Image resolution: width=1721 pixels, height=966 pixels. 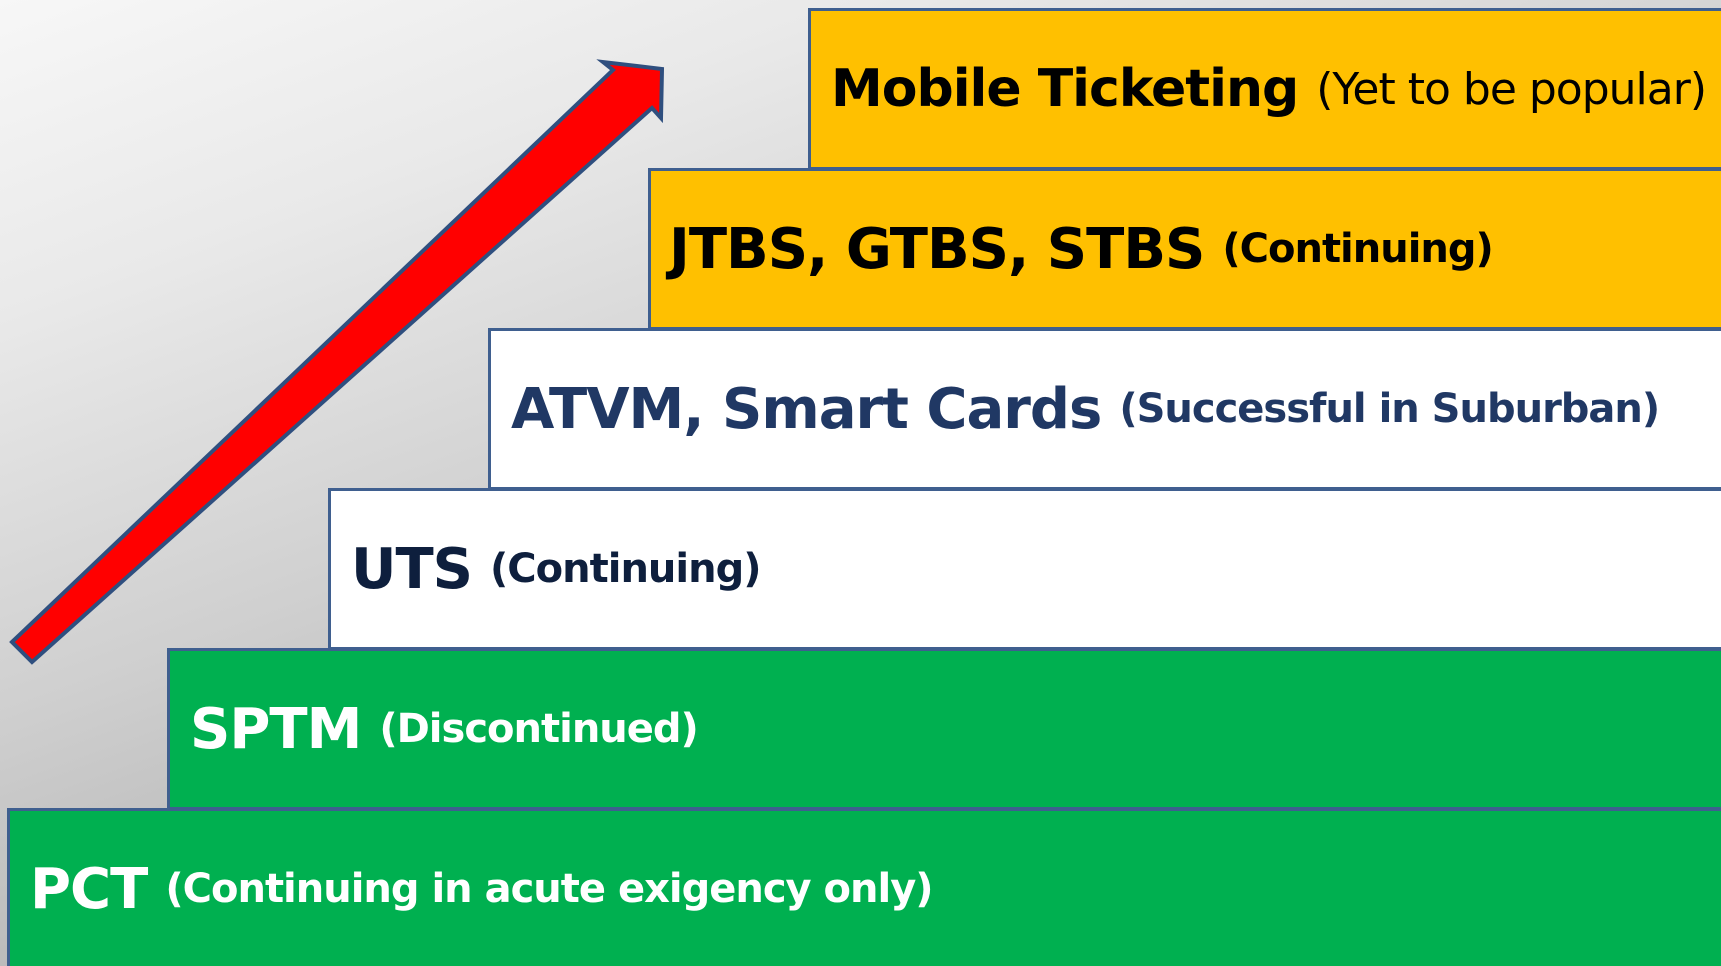 What do you see at coordinates (538, 729) in the screenshot?
I see `step-note: (Discontinued)` at bounding box center [538, 729].